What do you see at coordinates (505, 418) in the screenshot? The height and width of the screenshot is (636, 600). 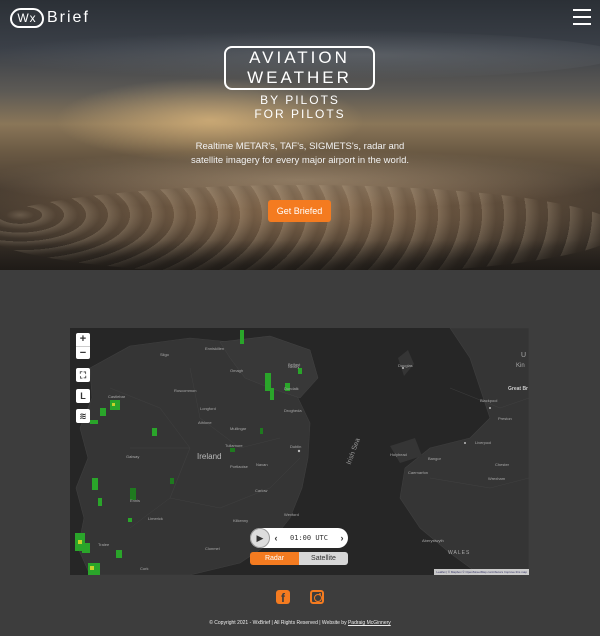 I see `map-label-preston: Preston` at bounding box center [505, 418].